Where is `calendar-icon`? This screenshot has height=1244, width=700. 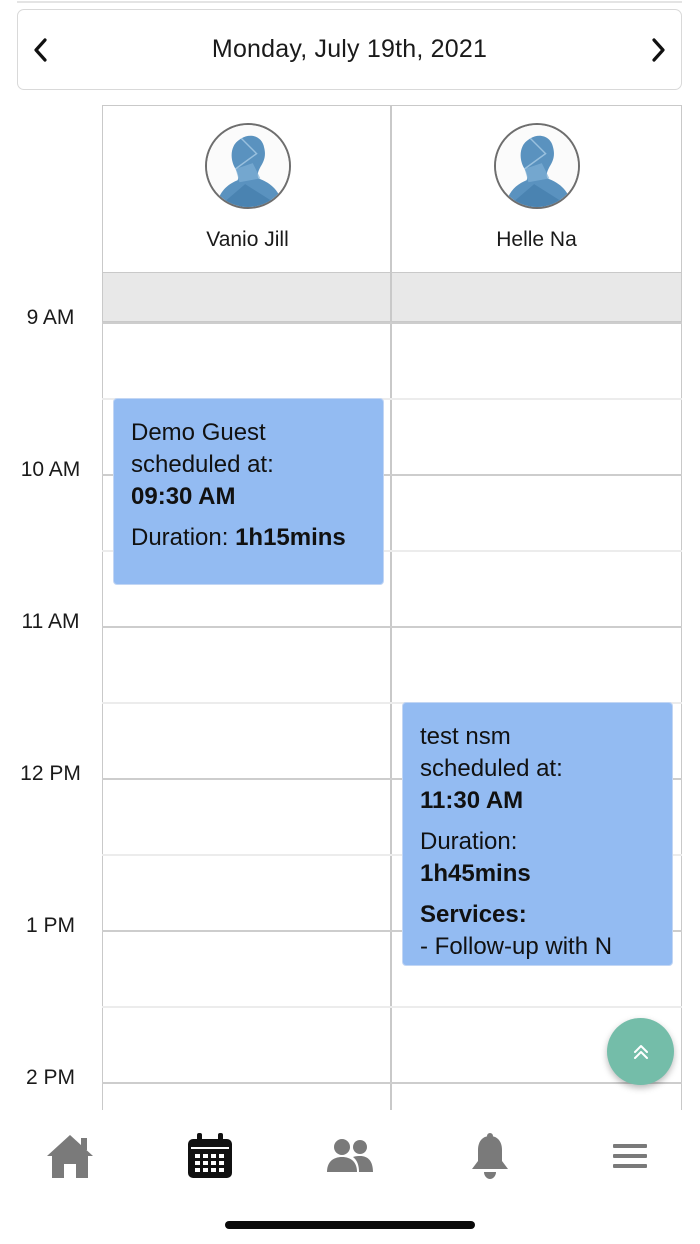
calendar-icon is located at coordinates (210, 1155).